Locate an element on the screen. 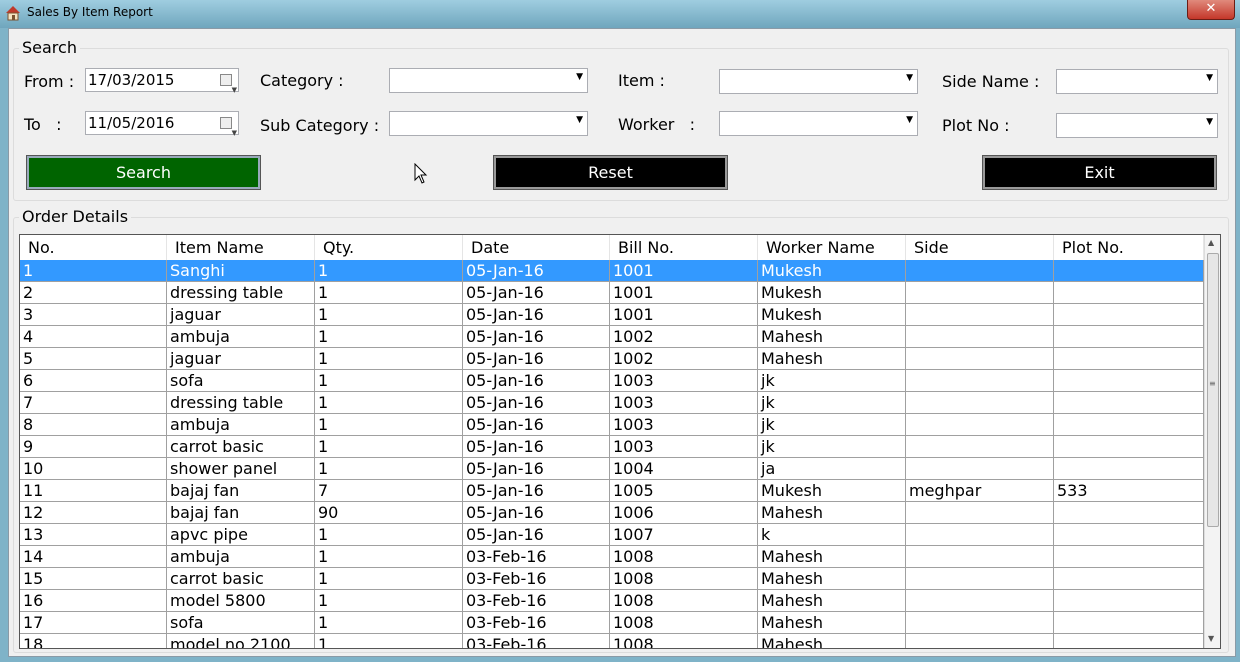  sub-category-select: ▼ is located at coordinates (488, 123).